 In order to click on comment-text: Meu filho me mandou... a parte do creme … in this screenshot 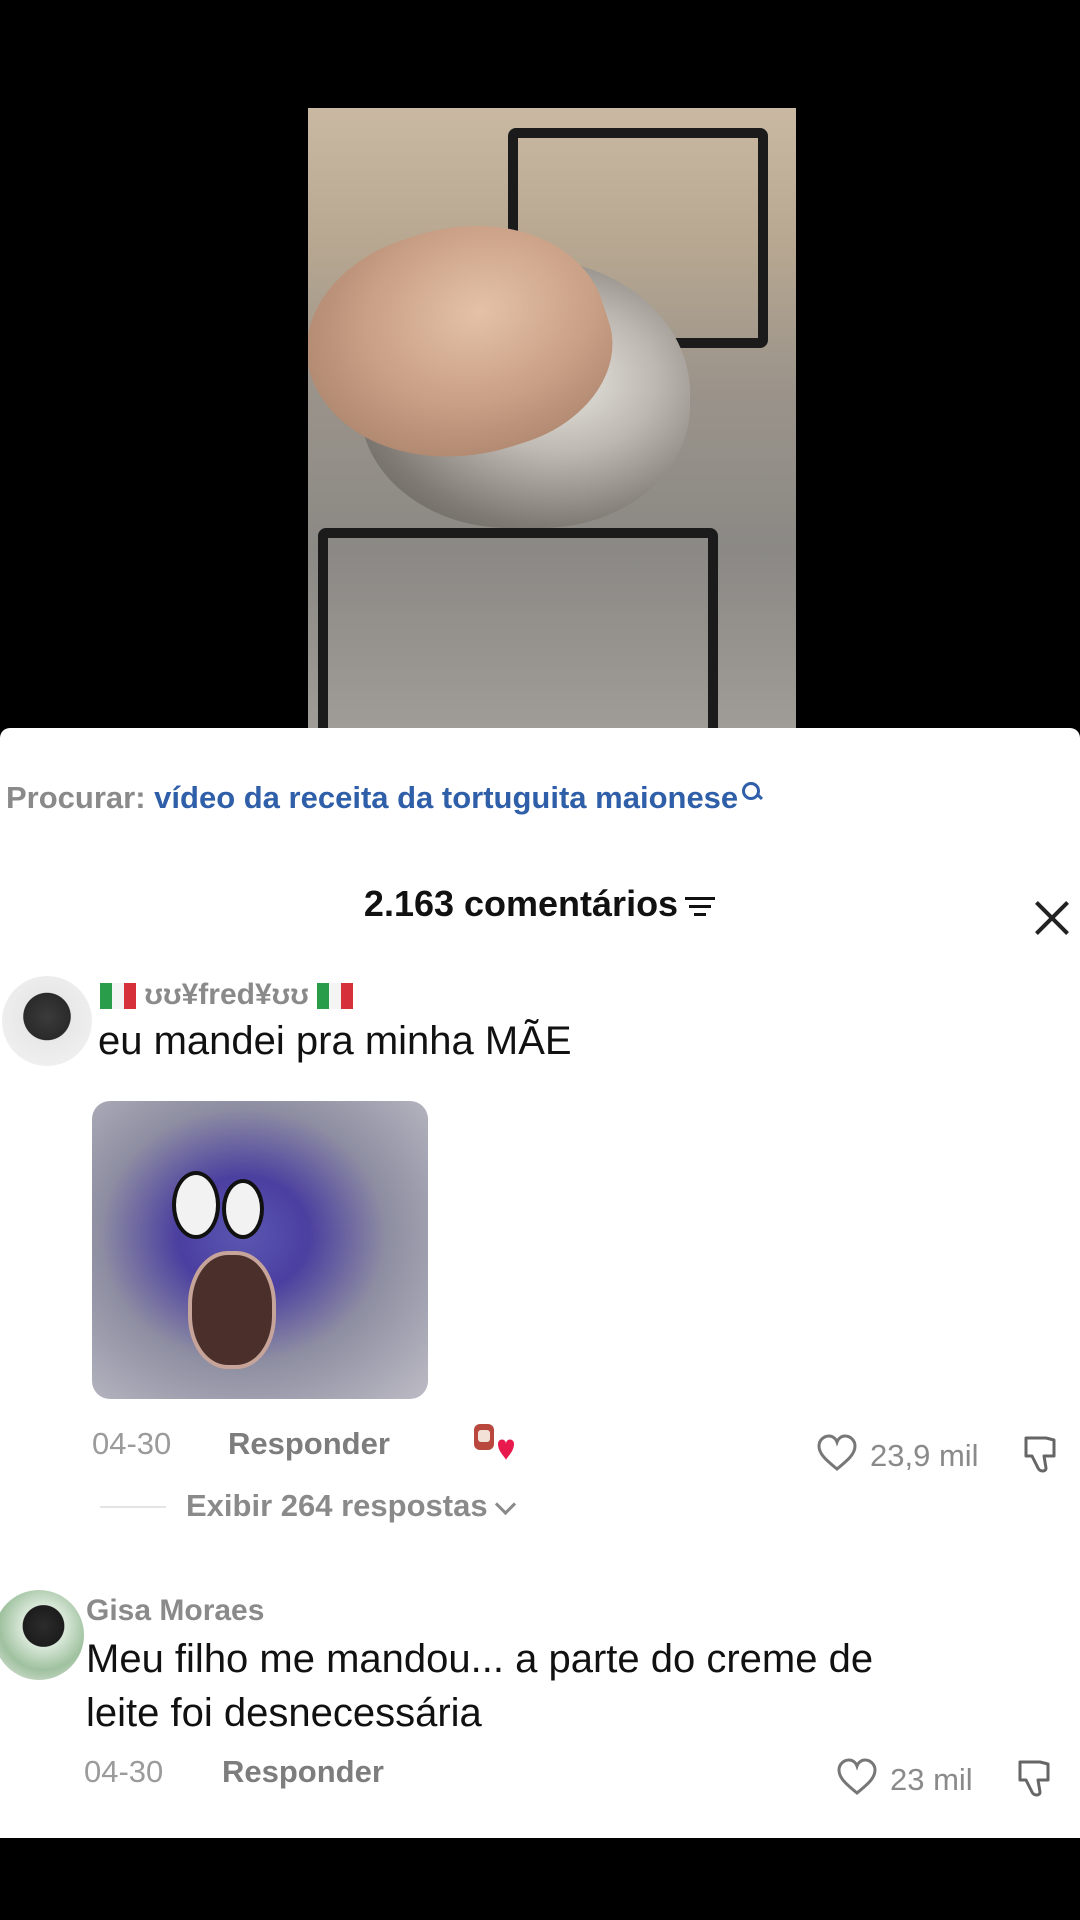, I will do `click(479, 1686)`.